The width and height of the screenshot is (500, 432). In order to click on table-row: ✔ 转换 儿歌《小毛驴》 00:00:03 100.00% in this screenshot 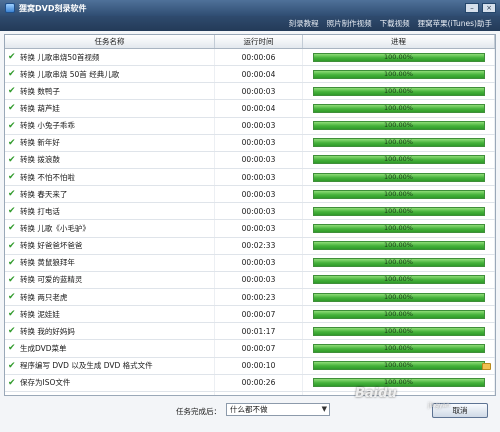, I will do `click(250, 229)`.